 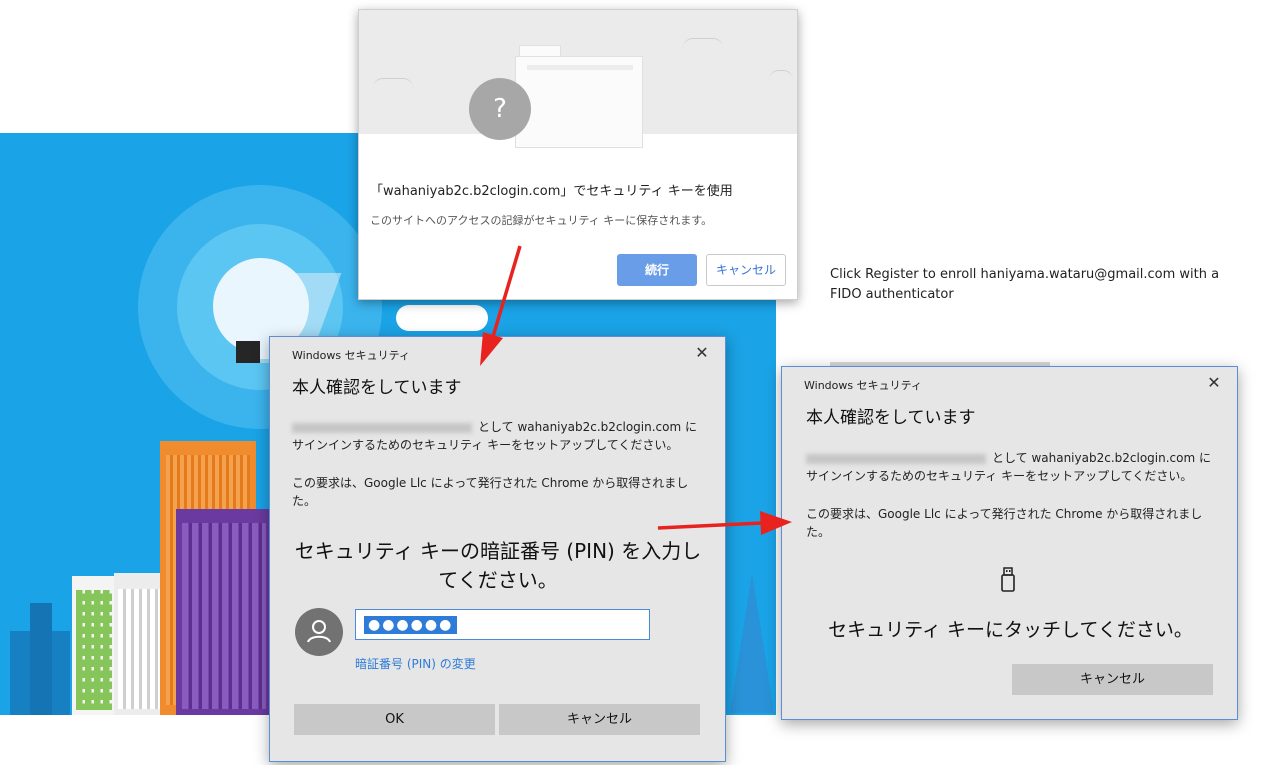 What do you see at coordinates (501, 305) in the screenshot?
I see `arrow-down` at bounding box center [501, 305].